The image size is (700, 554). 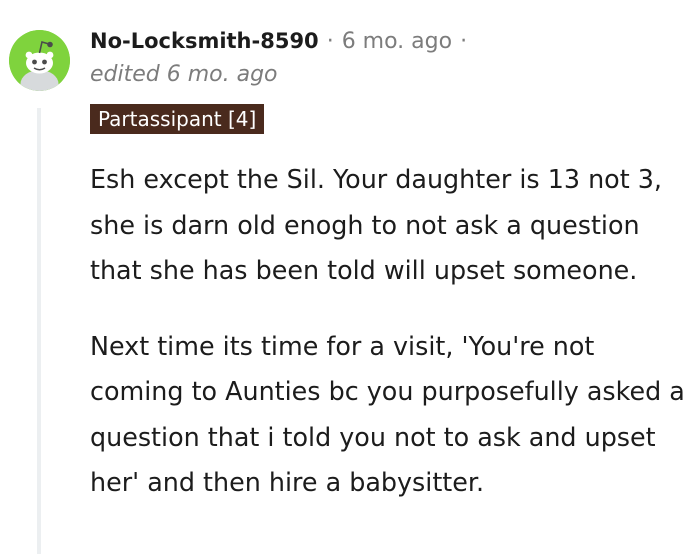 I want to click on snoo-avatar-icon, so click(x=39, y=60).